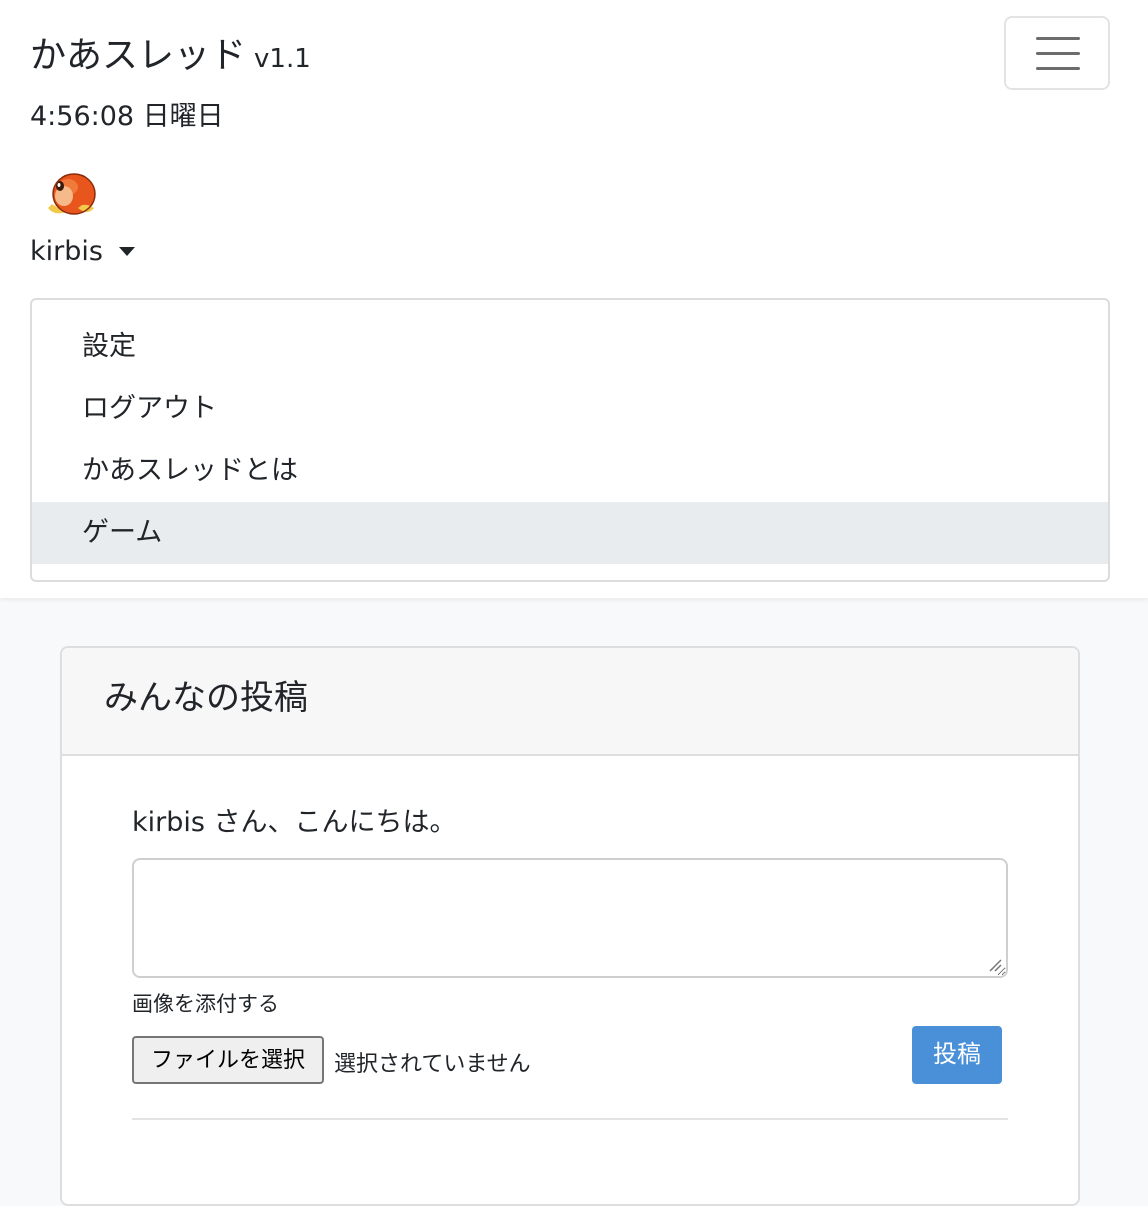  Describe the element at coordinates (228, 1060) in the screenshot. I see `choose-file-button: ファイルを選択` at that location.